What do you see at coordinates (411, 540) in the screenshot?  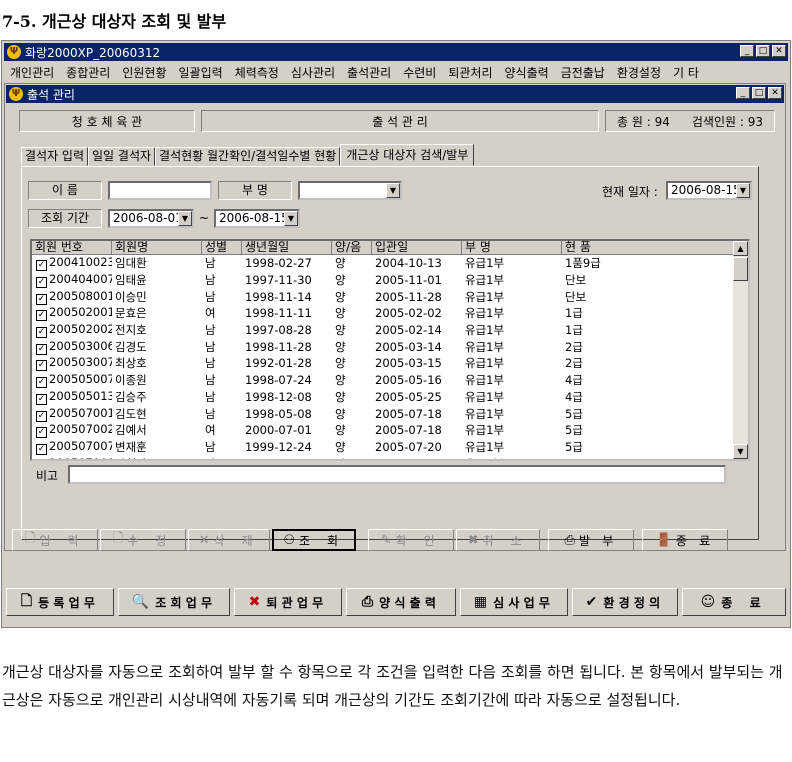 I see `confirm-button: ✎ 확 인` at bounding box center [411, 540].